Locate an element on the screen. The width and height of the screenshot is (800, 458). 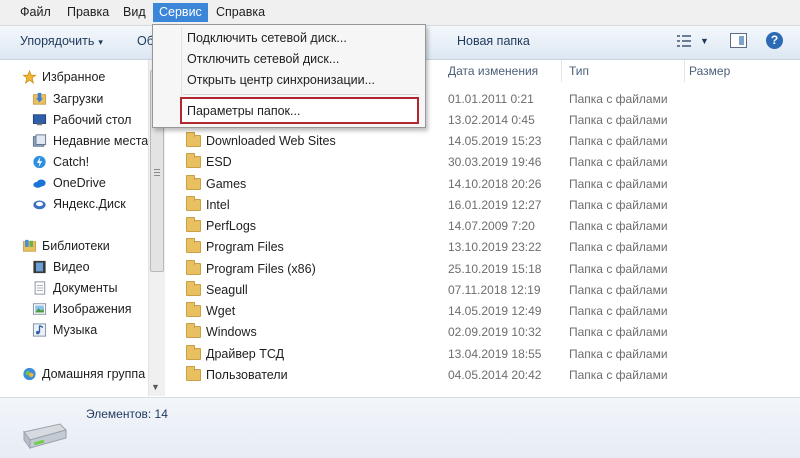
nav-item-catch: Catch! is located at coordinates (70, 162).